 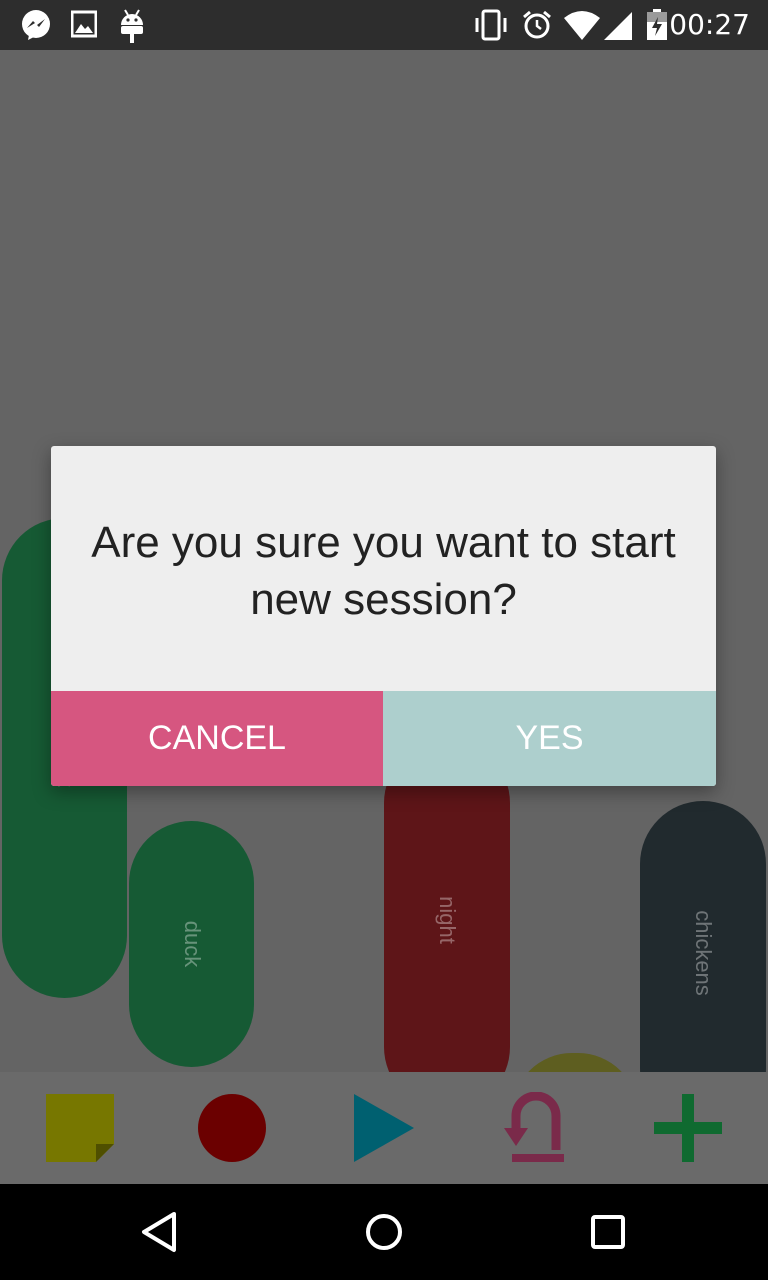 I want to click on word-pill: chickens, so click(x=703, y=936).